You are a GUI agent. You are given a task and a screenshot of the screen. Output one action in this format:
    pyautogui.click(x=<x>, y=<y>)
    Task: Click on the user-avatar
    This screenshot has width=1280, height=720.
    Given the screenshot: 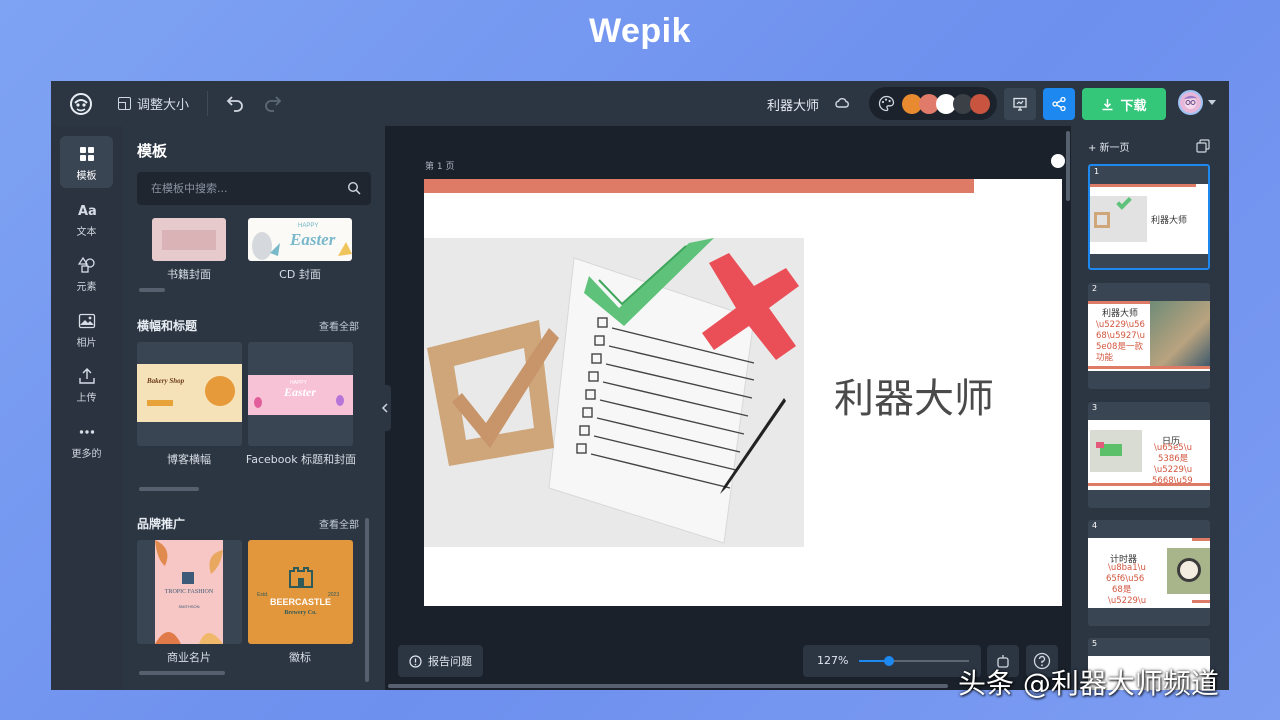 What is the action you would take?
    pyautogui.click(x=1190, y=102)
    